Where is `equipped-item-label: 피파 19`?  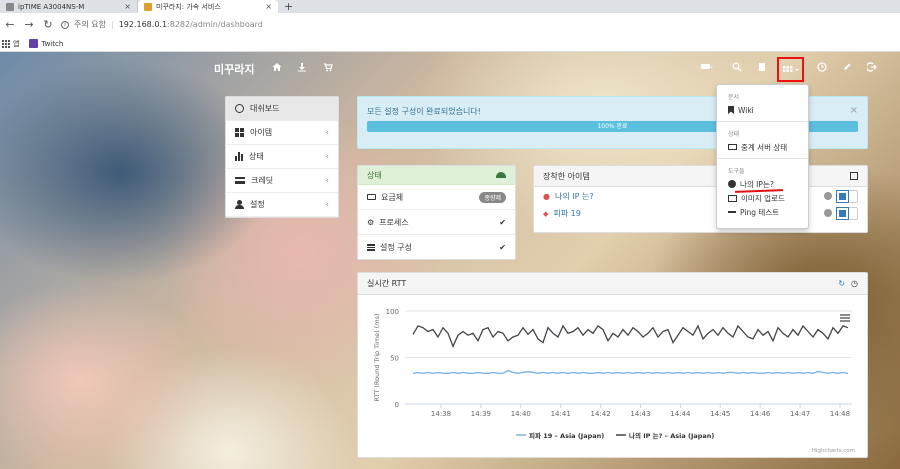 equipped-item-label: 피파 19 is located at coordinates (566, 213).